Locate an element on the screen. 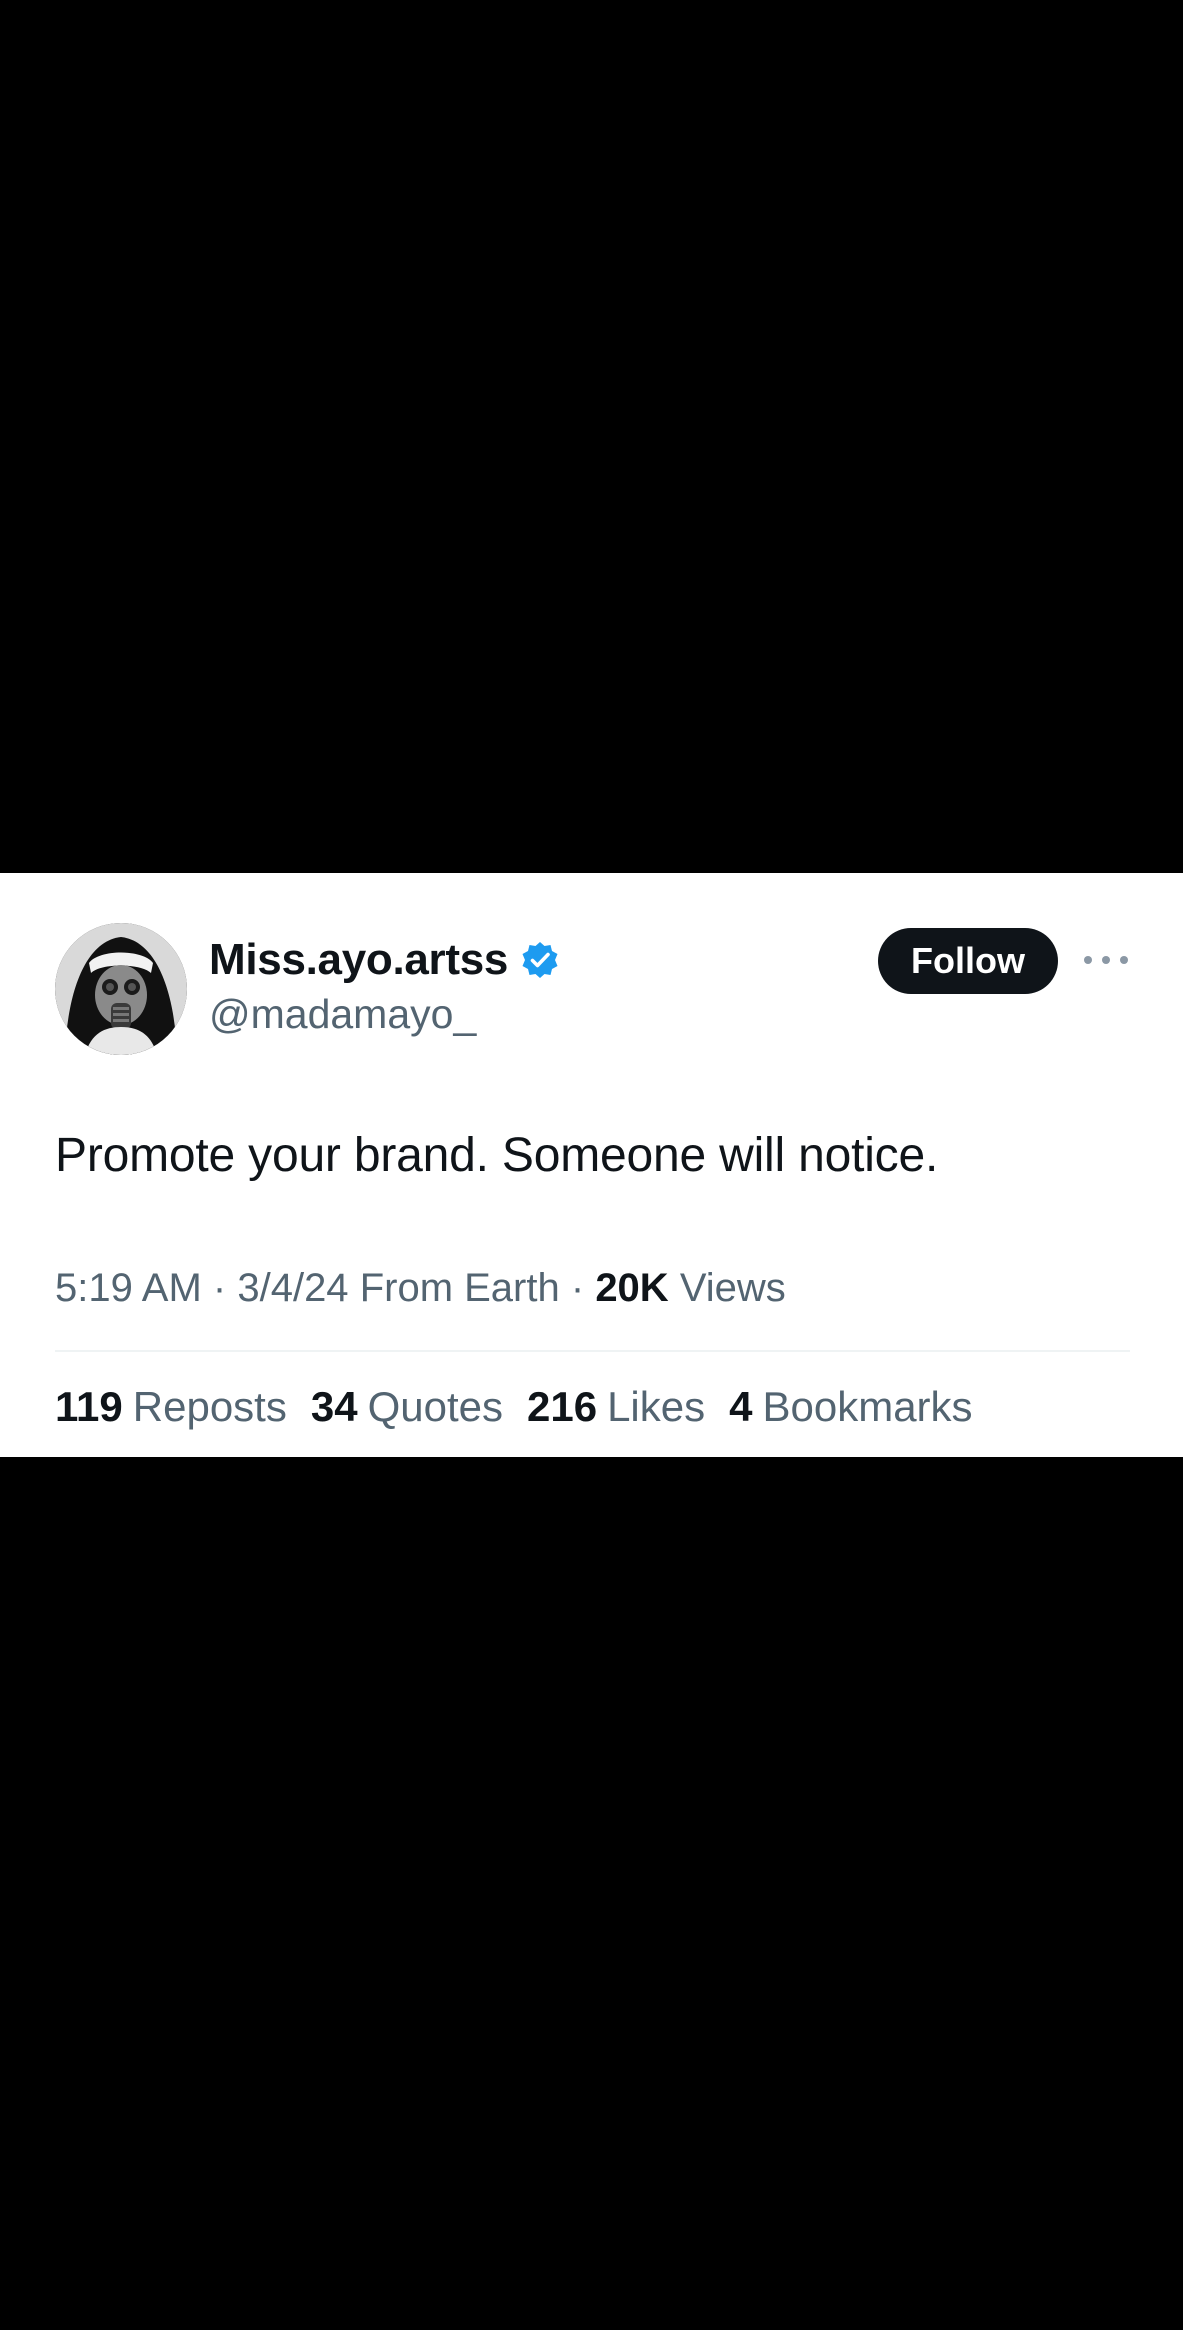  ellipsis-icon is located at coordinates (1088, 960).